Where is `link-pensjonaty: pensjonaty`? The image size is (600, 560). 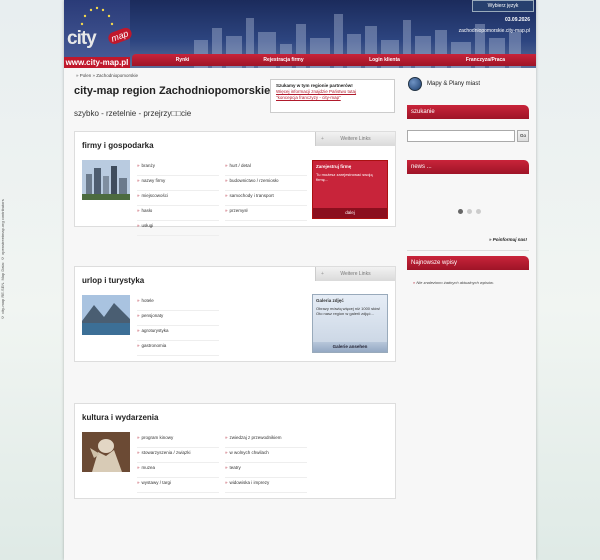 link-pensjonaty: pensjonaty is located at coordinates (178, 319).